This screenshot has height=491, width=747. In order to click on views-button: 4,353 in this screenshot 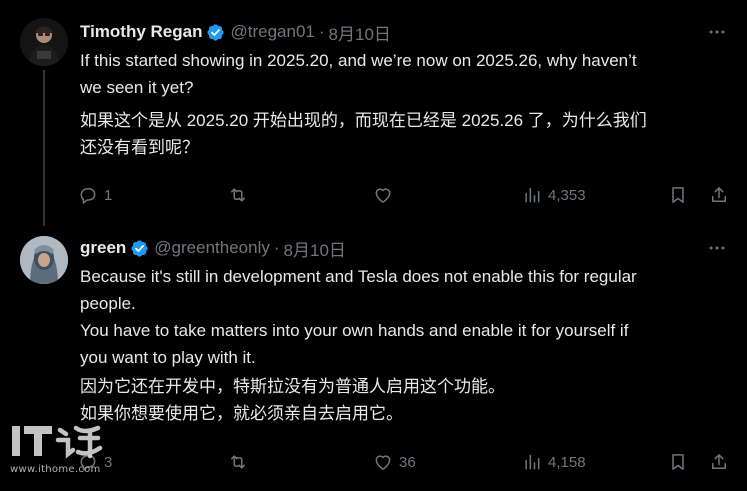, I will do `click(554, 195)`.